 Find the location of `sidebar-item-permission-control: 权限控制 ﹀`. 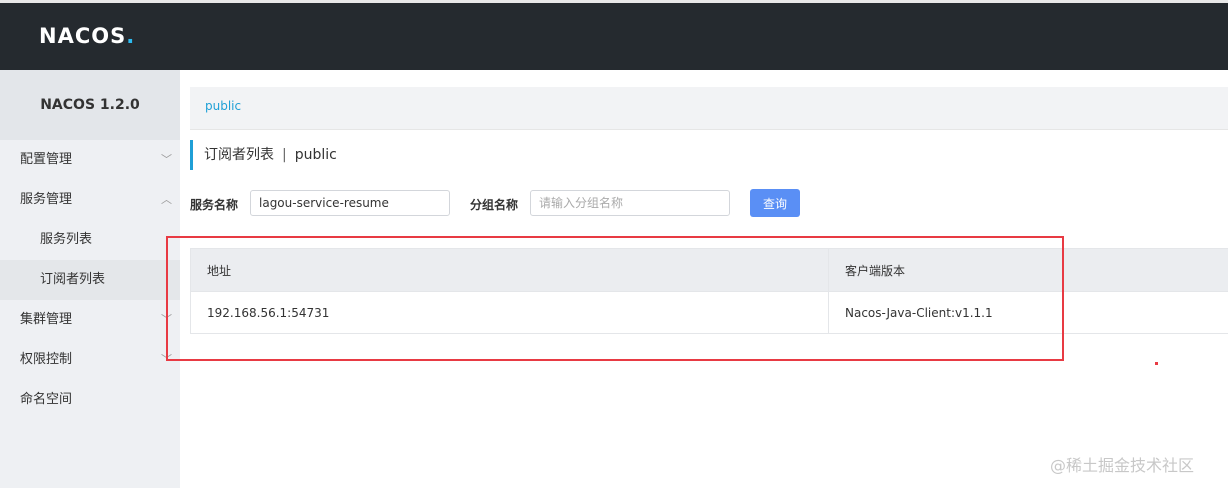

sidebar-item-permission-control: 权限控制 ﹀ is located at coordinates (90, 360).